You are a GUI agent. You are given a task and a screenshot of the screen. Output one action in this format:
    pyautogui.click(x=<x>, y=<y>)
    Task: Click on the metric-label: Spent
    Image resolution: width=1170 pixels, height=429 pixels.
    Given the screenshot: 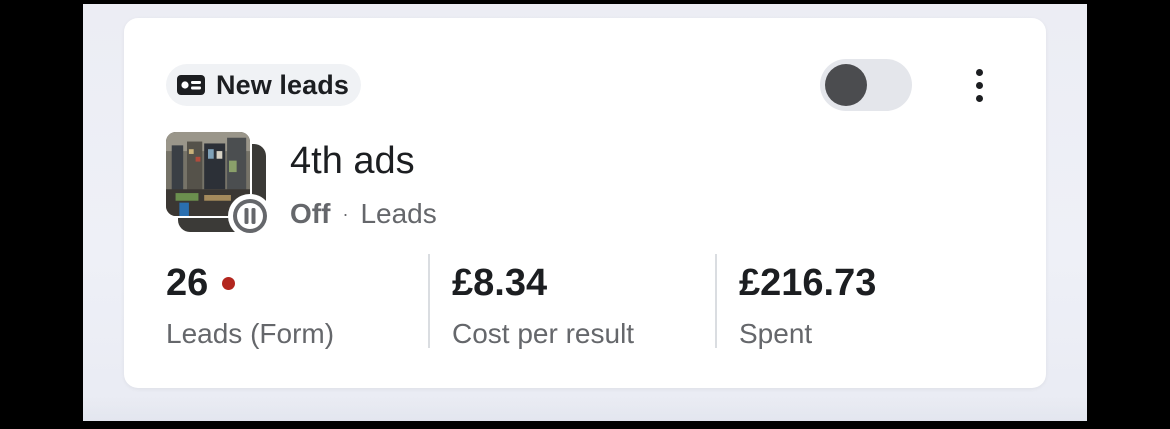 What is the action you would take?
    pyautogui.click(x=776, y=333)
    